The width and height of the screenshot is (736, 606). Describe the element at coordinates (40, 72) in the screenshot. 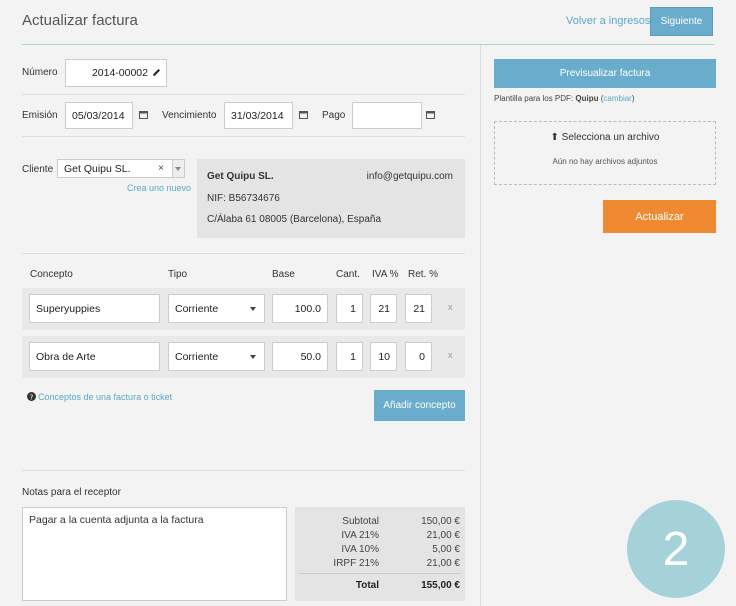

I see `number-label: Número` at that location.